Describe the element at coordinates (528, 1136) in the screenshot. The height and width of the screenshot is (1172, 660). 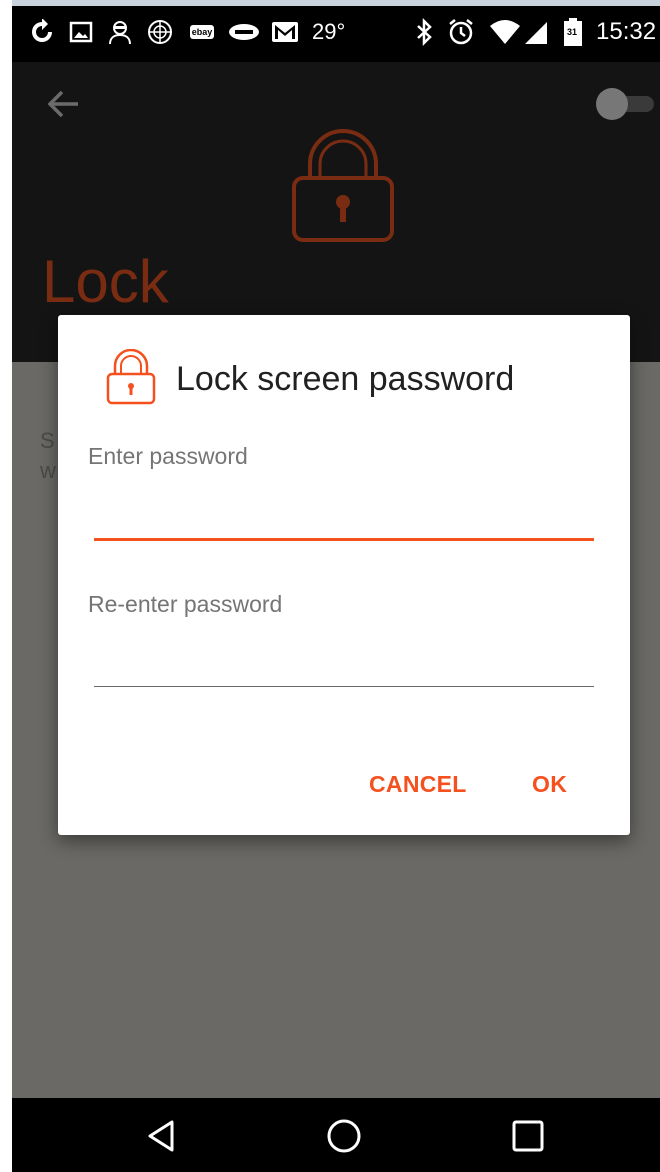
I see `recents-square-icon` at that location.